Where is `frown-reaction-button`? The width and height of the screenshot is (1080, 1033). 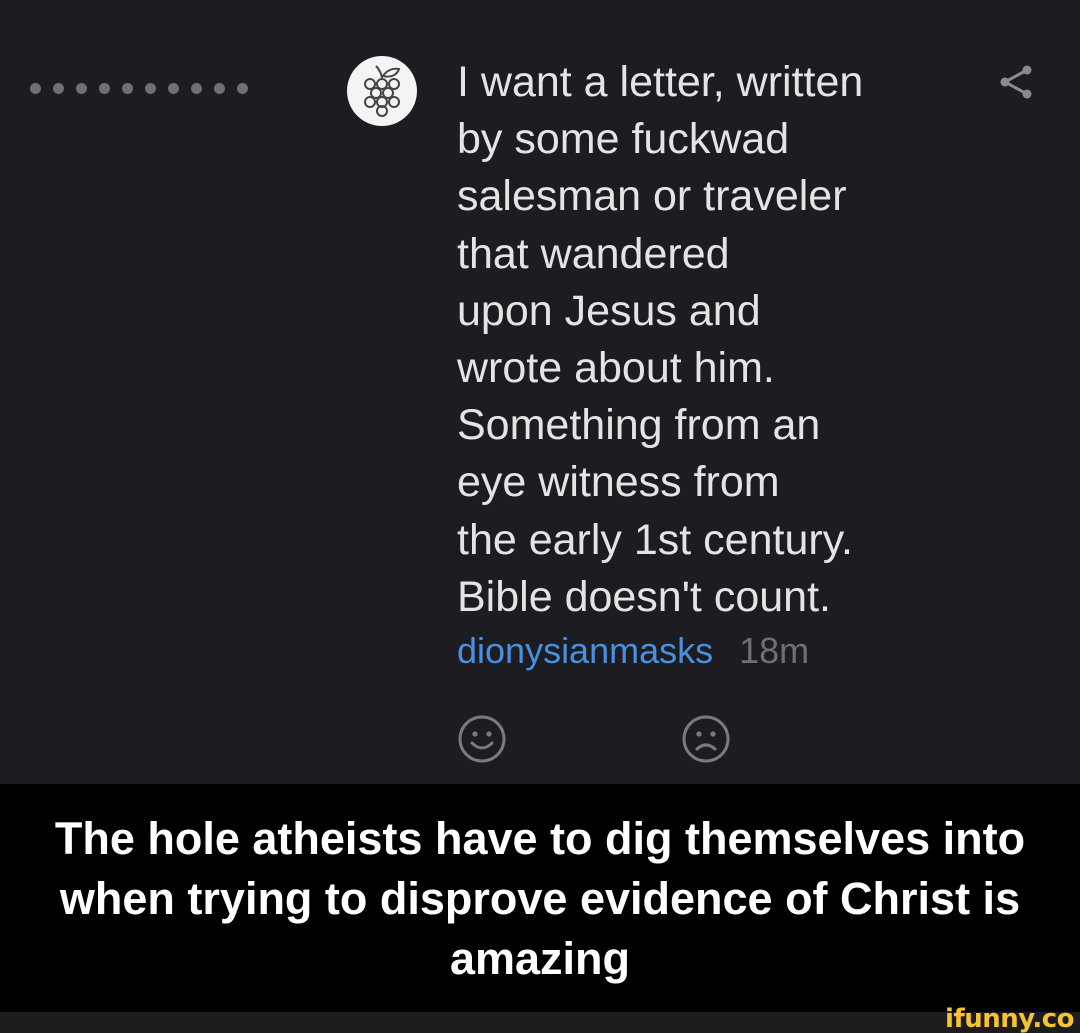 frown-reaction-button is located at coordinates (706, 739).